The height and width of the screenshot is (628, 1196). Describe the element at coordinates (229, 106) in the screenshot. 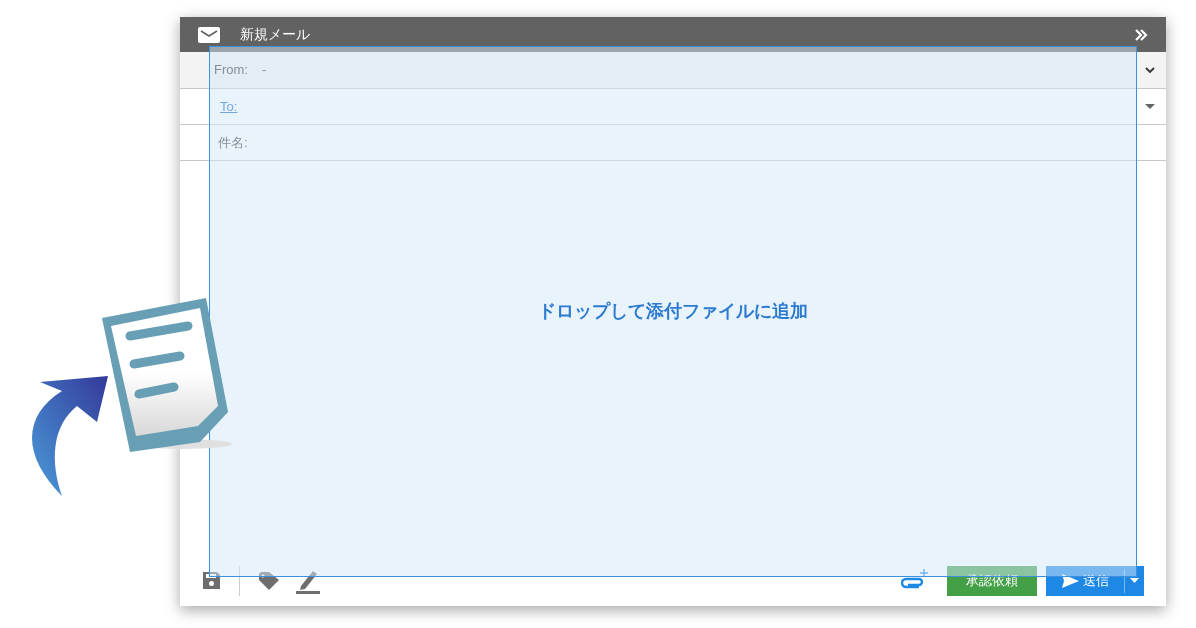

I see `to-link: To:` at that location.